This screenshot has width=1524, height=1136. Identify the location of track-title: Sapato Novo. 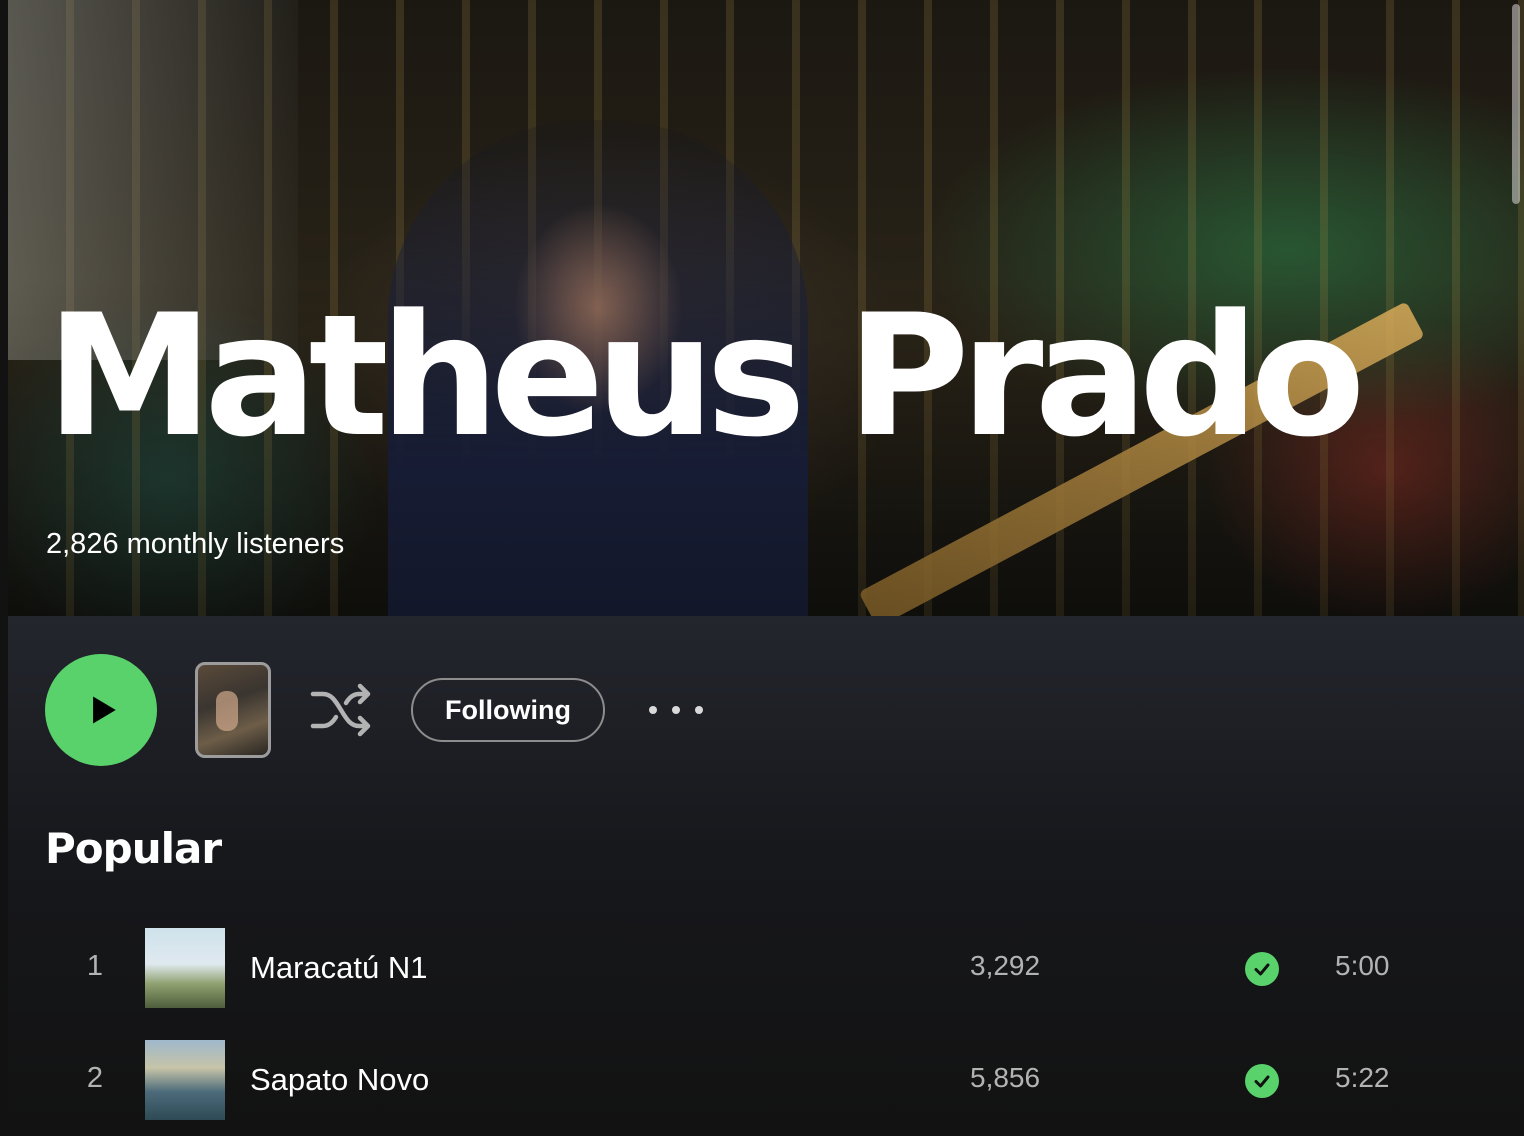
(340, 1079).